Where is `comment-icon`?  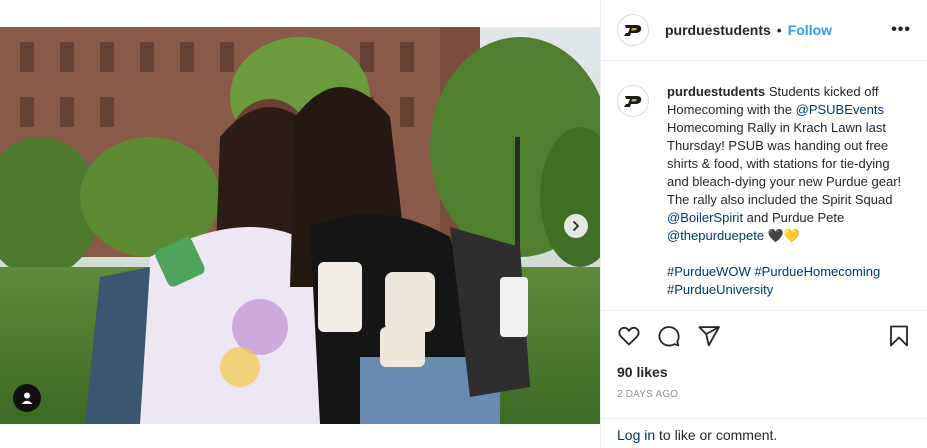 comment-icon is located at coordinates (669, 336).